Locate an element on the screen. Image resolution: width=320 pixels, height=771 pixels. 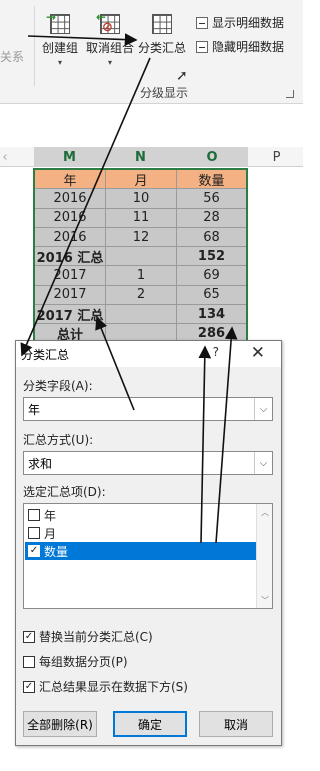
create-group-button: → 创建组 ▾ is located at coordinates (60, 38).